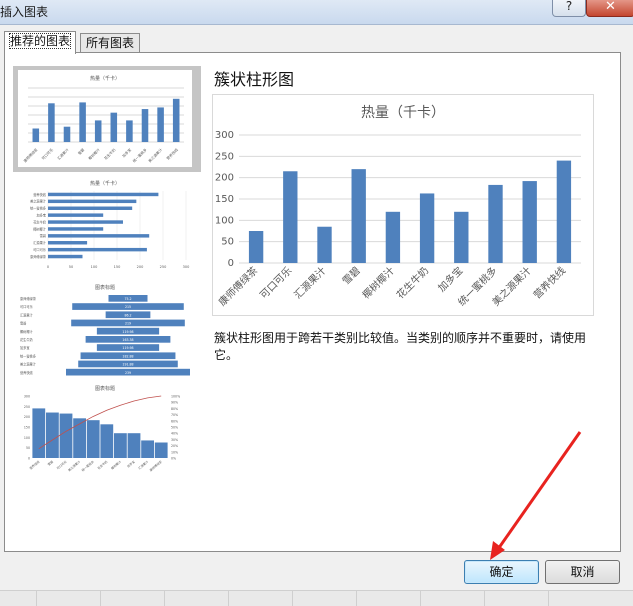 Image resolution: width=633 pixels, height=606 pixels. I want to click on tab-recommended-charts: 推荐的图表, so click(40, 42).